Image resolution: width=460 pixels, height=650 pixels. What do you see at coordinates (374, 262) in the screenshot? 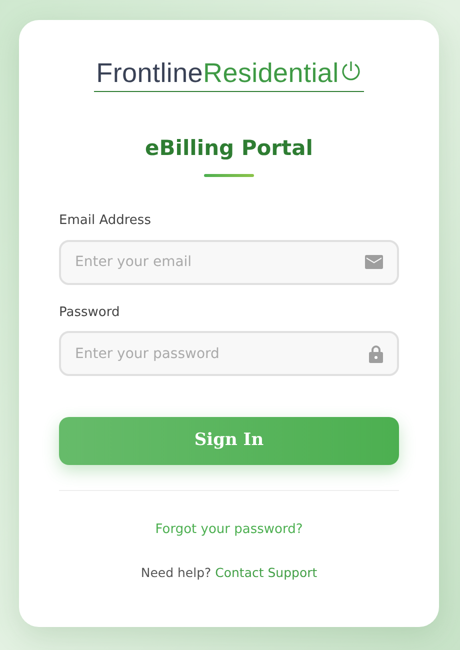
I see `envelope-icon` at bounding box center [374, 262].